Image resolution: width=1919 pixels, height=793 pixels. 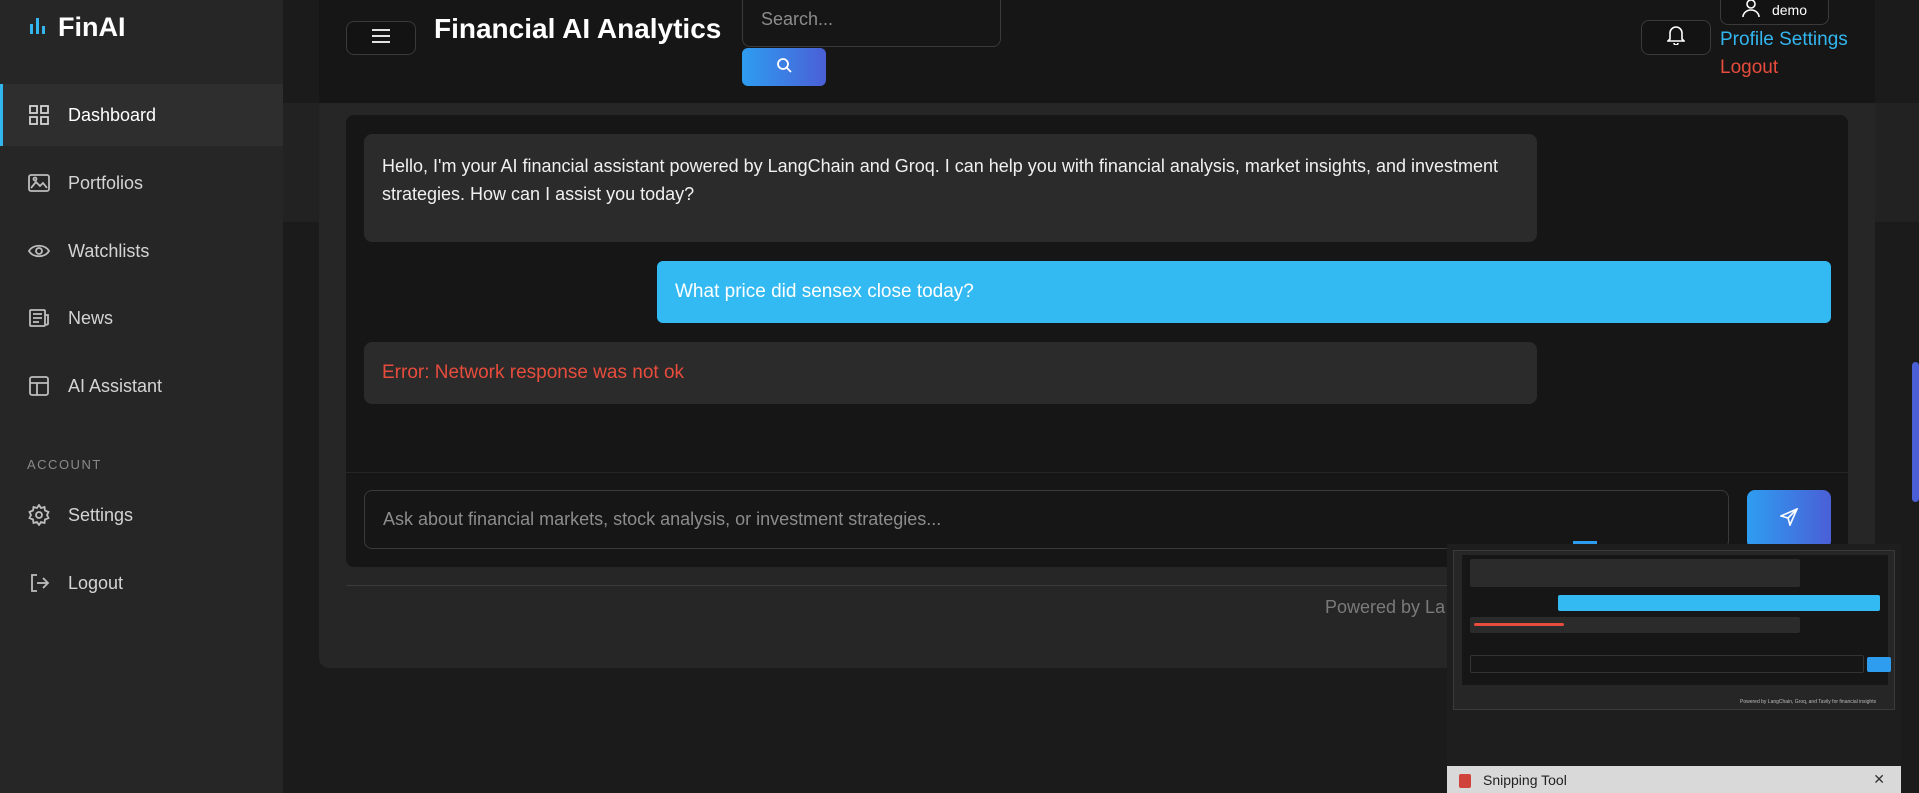 What do you see at coordinates (1465, 781) in the screenshot?
I see `snipping-tool-icon` at bounding box center [1465, 781].